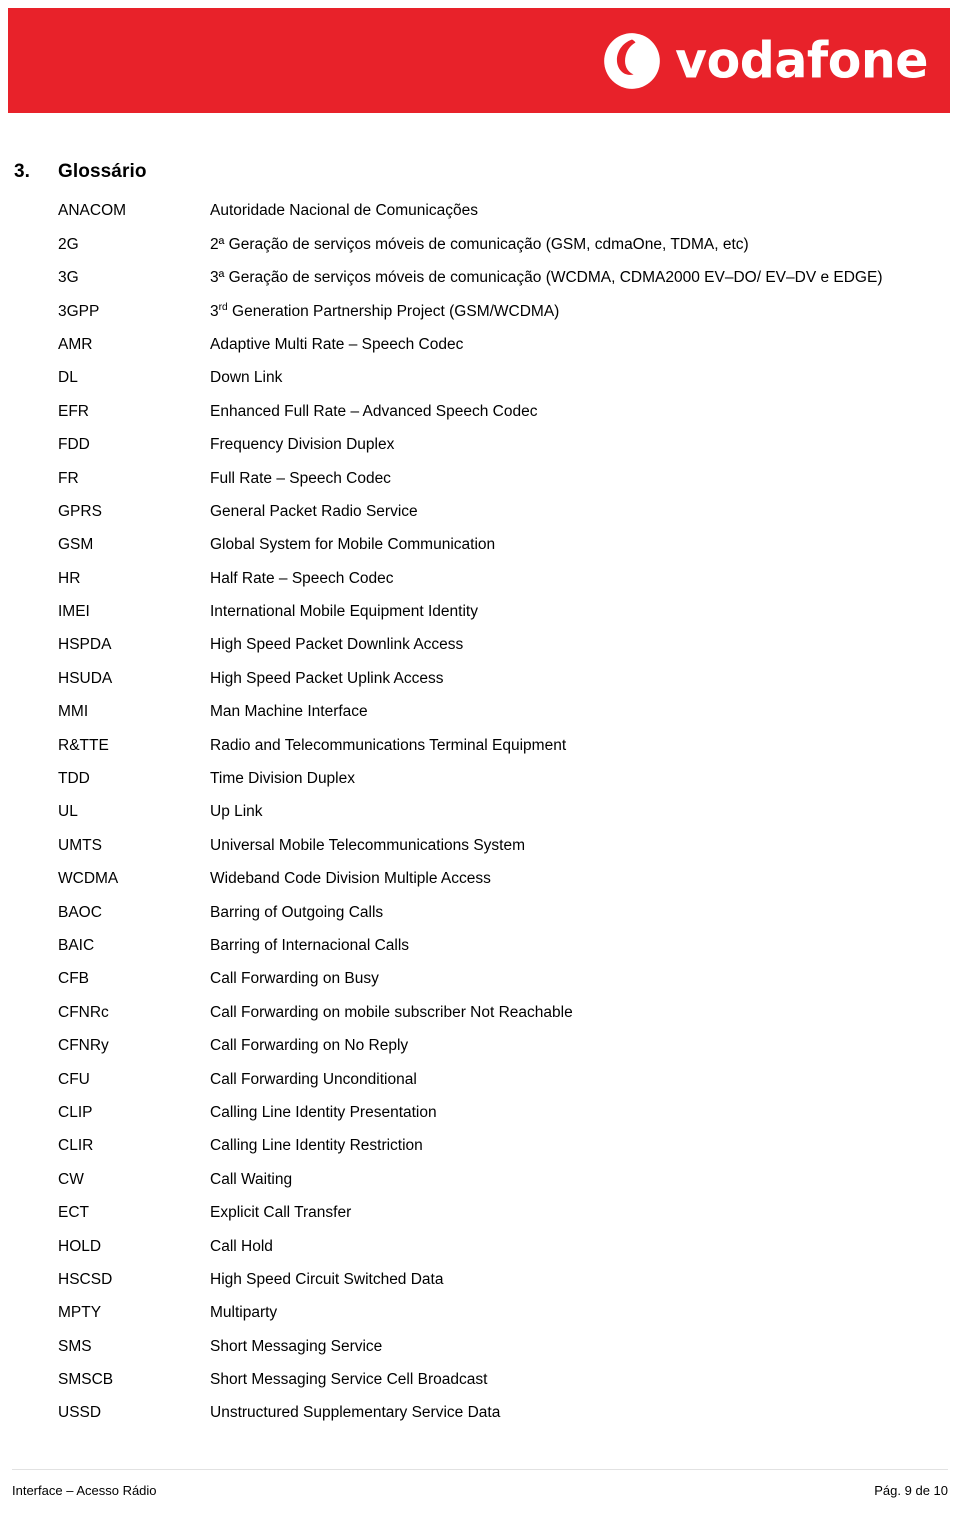 This screenshot has height=1521, width=960. Describe the element at coordinates (92, 211) in the screenshot. I see `glossary-term: ANACOM` at that location.